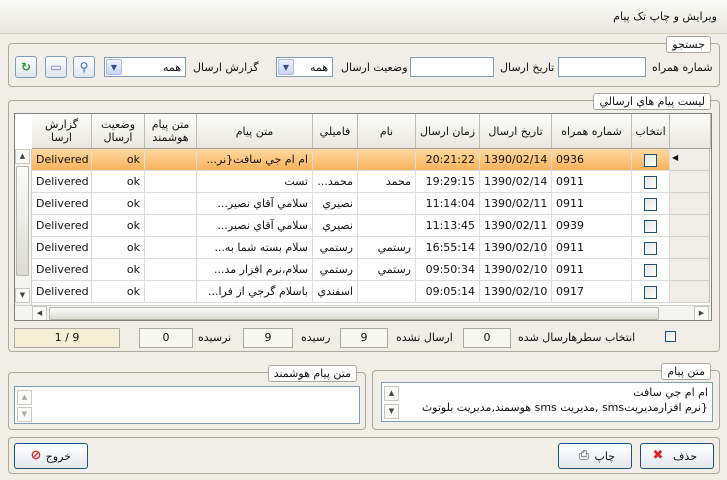 The height and width of the screenshot is (480, 727). I want to click on column-header-message: متن پيام, so click(255, 131).